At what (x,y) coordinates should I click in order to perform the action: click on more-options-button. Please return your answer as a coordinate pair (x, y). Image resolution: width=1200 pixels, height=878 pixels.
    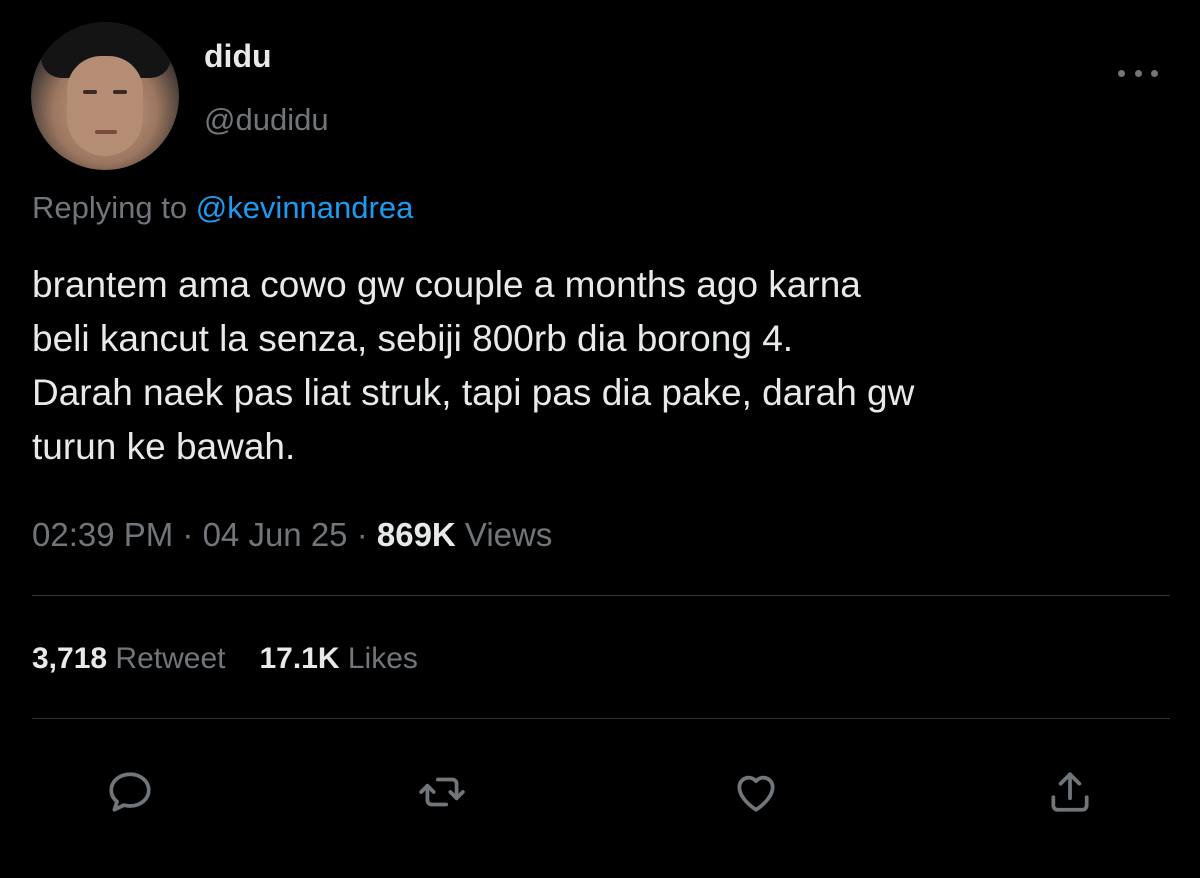
    Looking at the image, I should click on (1138, 73).